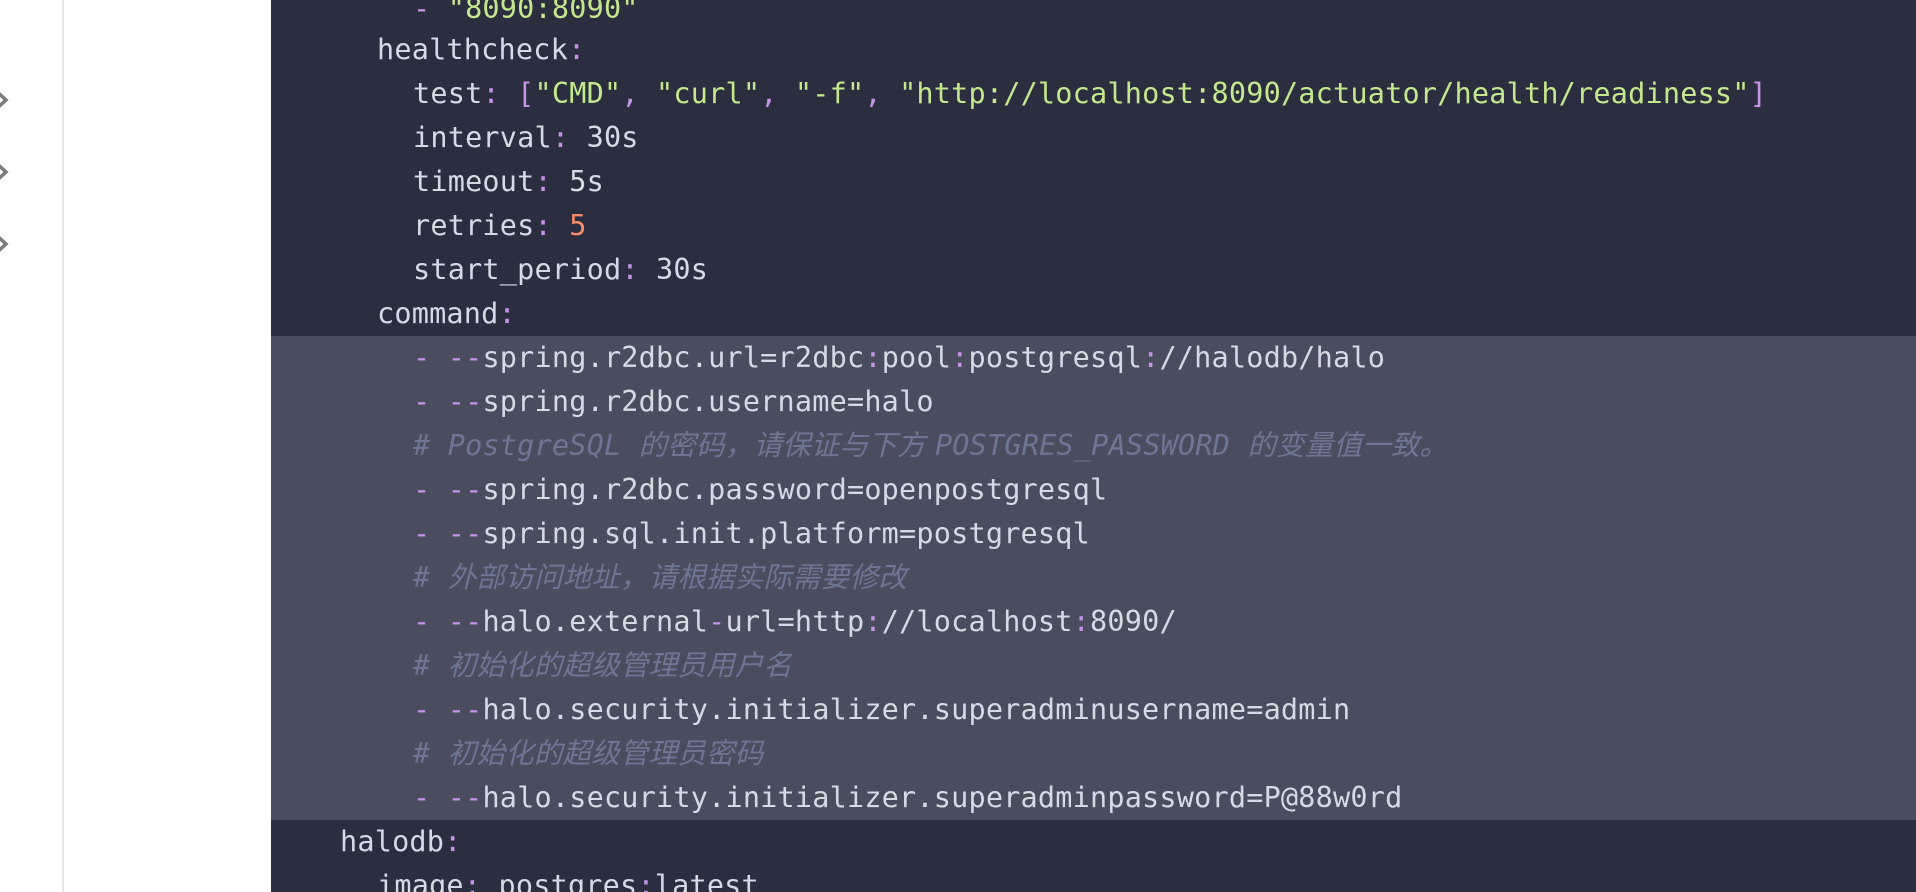 The height and width of the screenshot is (892, 1916). Describe the element at coordinates (829, 93) in the screenshot. I see `string-value: "-f"` at that location.